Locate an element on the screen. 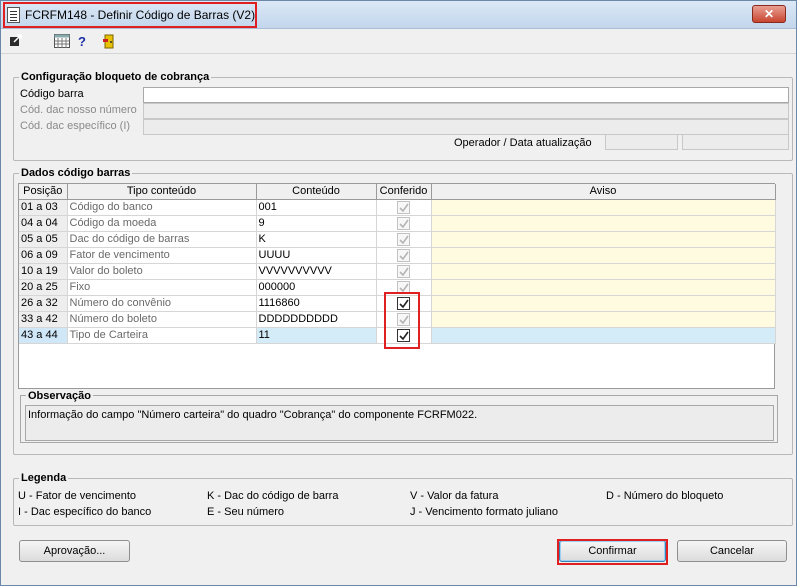 This screenshot has height=586, width=797. table-row: 10 a 19 Valor do boleto VVVVVVVVVV is located at coordinates (397, 271).